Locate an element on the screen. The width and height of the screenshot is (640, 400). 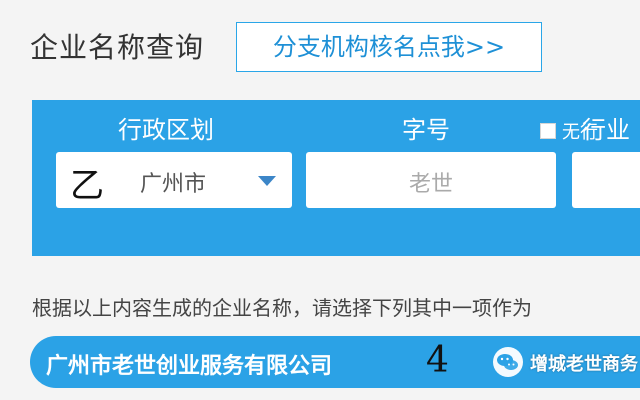
trade-name-input: 老世 is located at coordinates (431, 180).